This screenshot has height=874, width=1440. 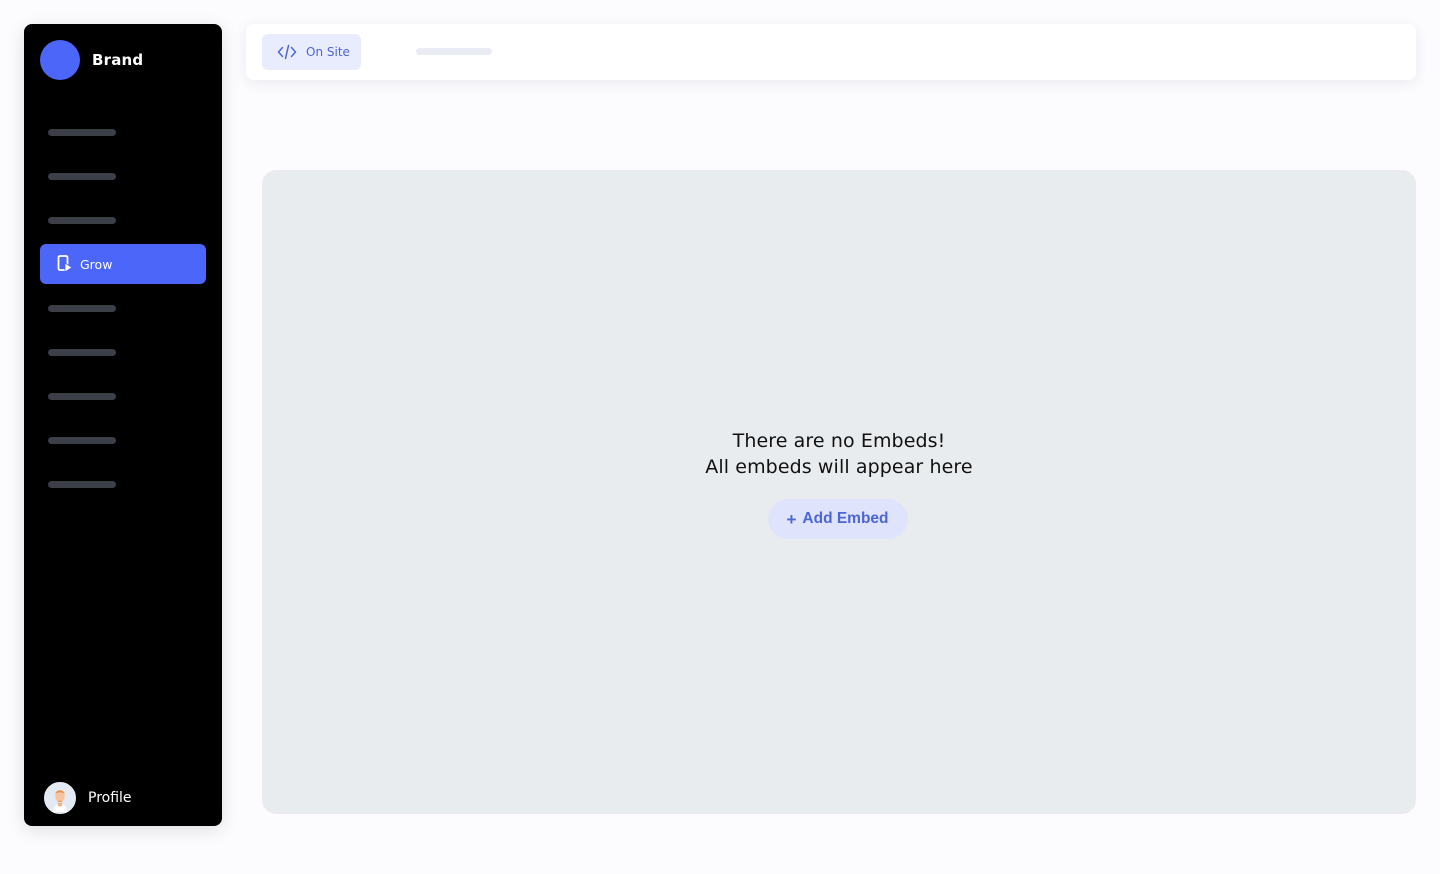 I want to click on tab-label: On Site, so click(x=328, y=52).